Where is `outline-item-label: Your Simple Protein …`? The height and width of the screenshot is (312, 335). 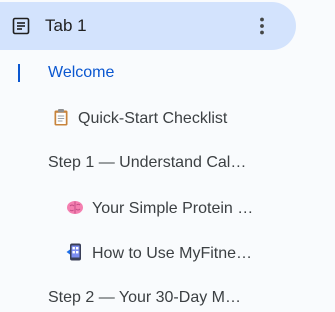 outline-item-label: Your Simple Protein … is located at coordinates (173, 208).